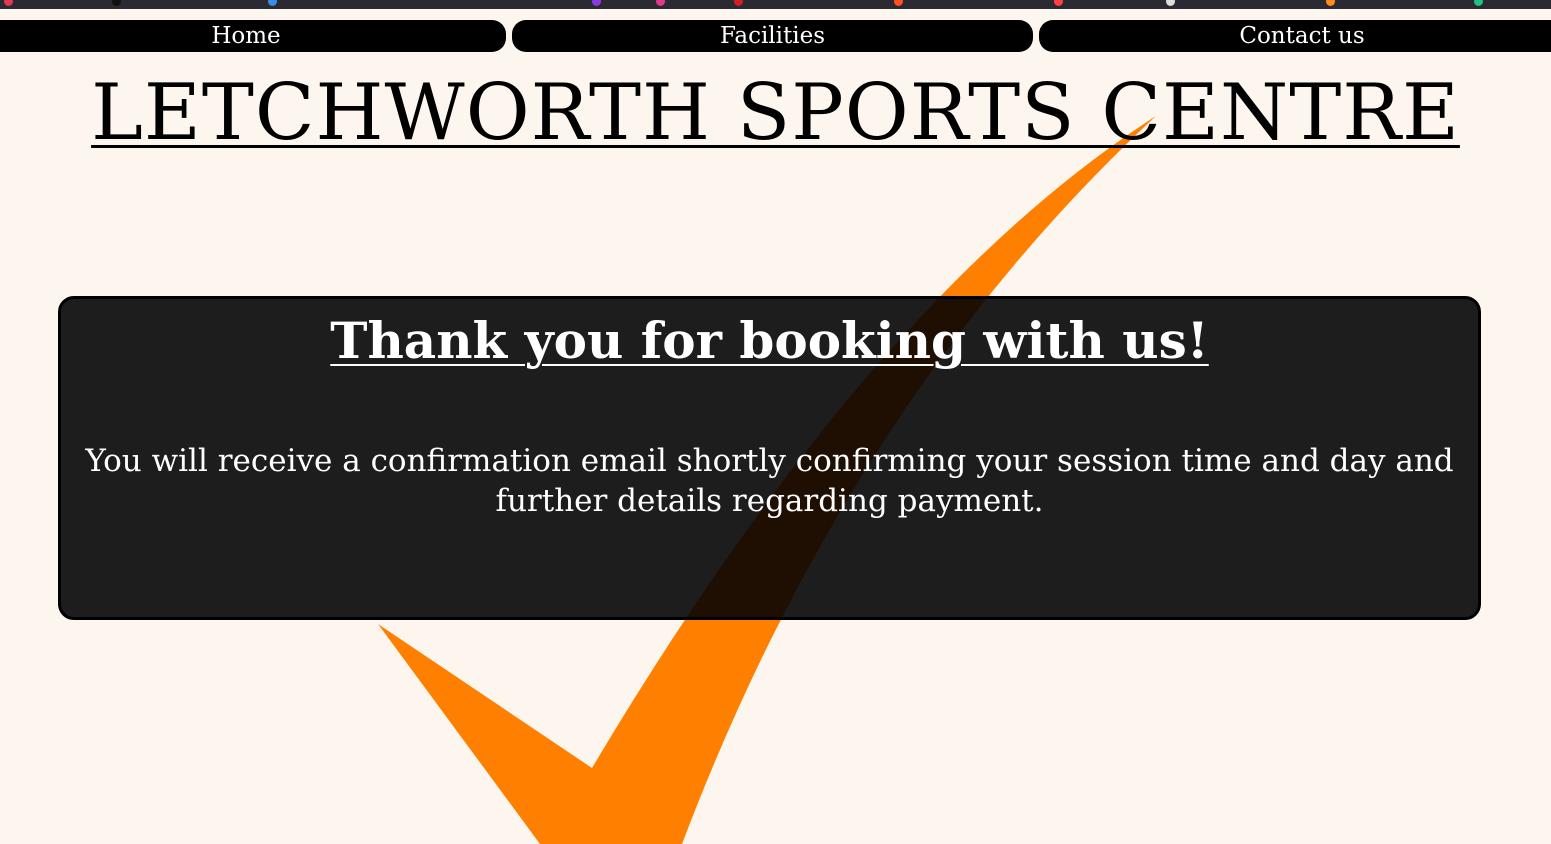 The height and width of the screenshot is (844, 1551). What do you see at coordinates (1295, 36) in the screenshot?
I see `nav-contact-link: Contact us` at bounding box center [1295, 36].